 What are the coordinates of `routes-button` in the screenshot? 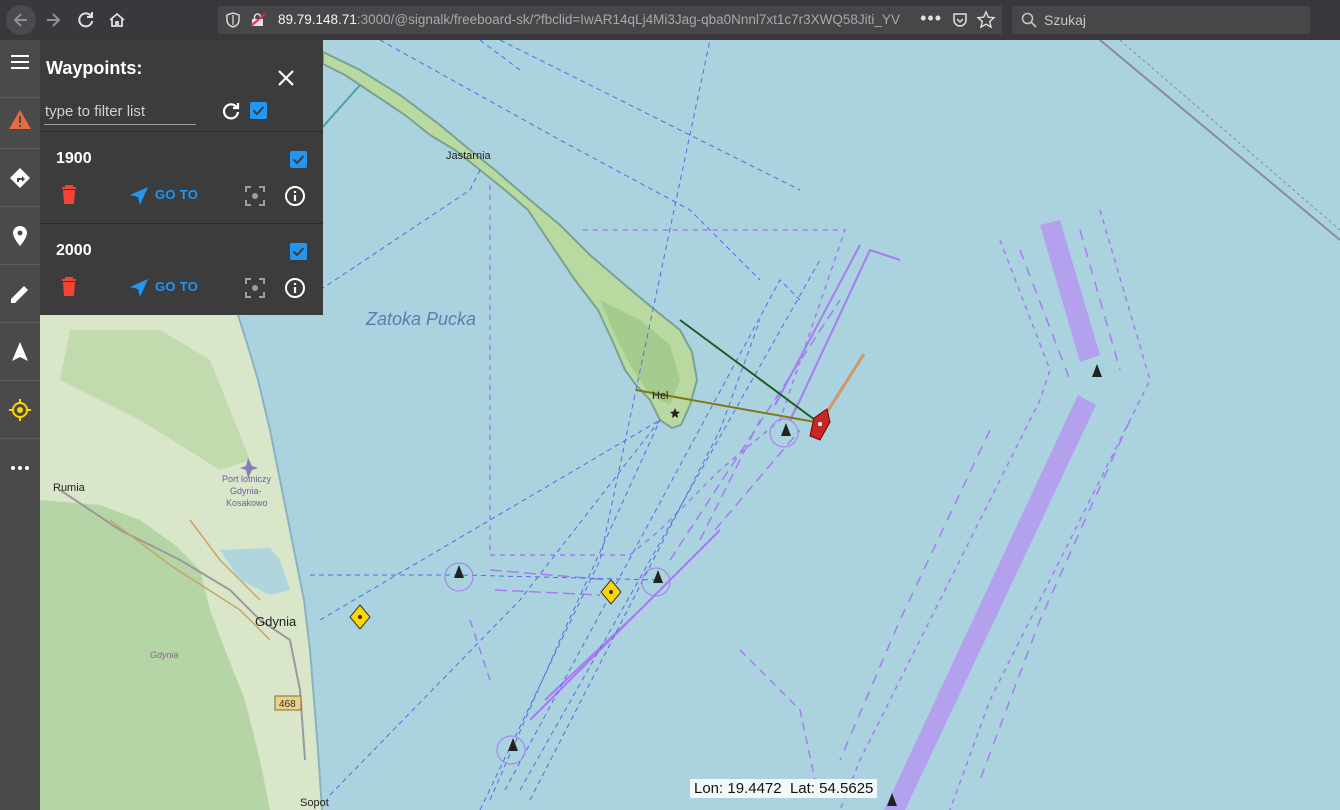 It's located at (20, 178).